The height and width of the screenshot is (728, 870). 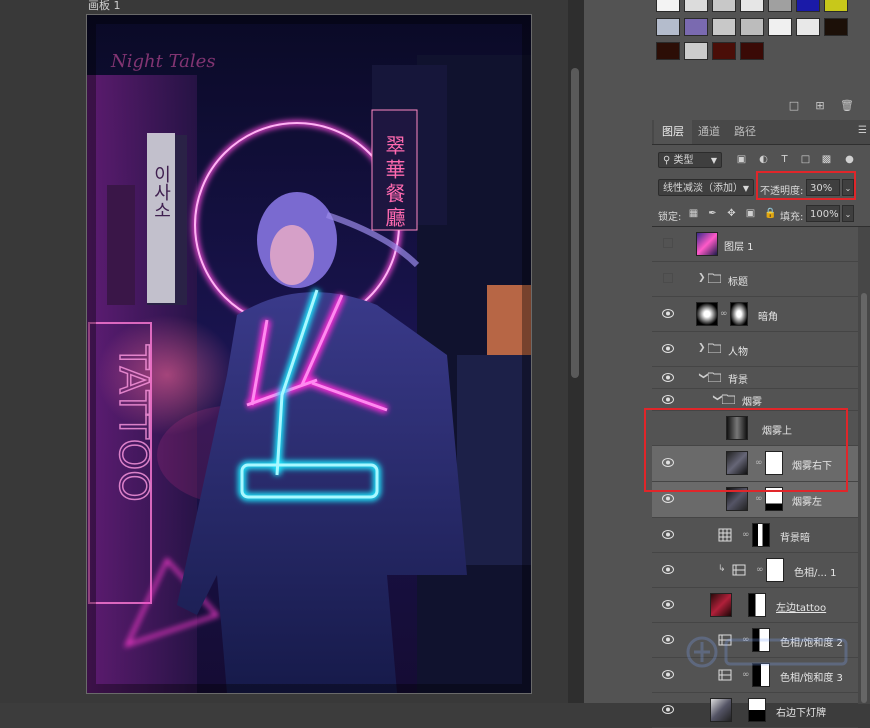 I want to click on lock-transparent-pixels-icon: ▦, so click(x=693, y=213).